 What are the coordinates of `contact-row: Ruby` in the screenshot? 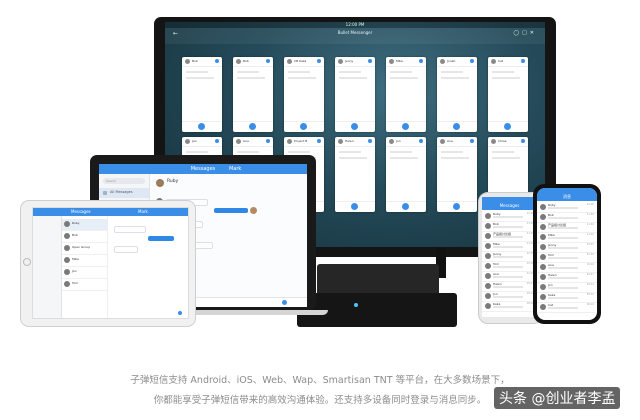 It's located at (84, 225).